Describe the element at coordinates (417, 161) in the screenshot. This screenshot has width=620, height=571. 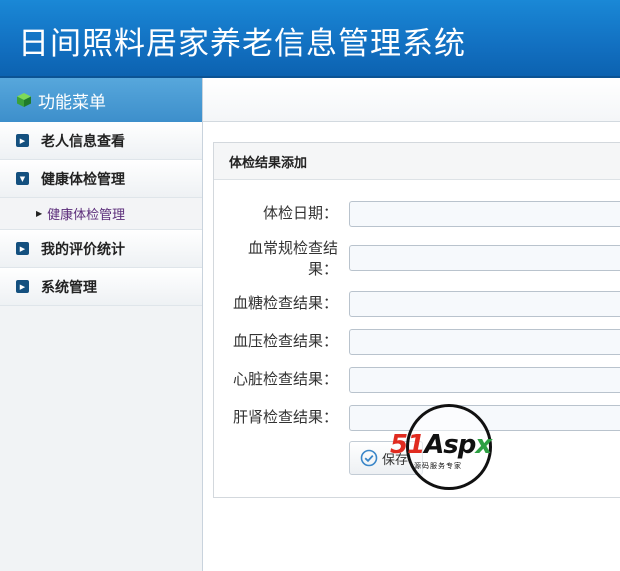
I see `panel-title: 体检结果添加` at that location.